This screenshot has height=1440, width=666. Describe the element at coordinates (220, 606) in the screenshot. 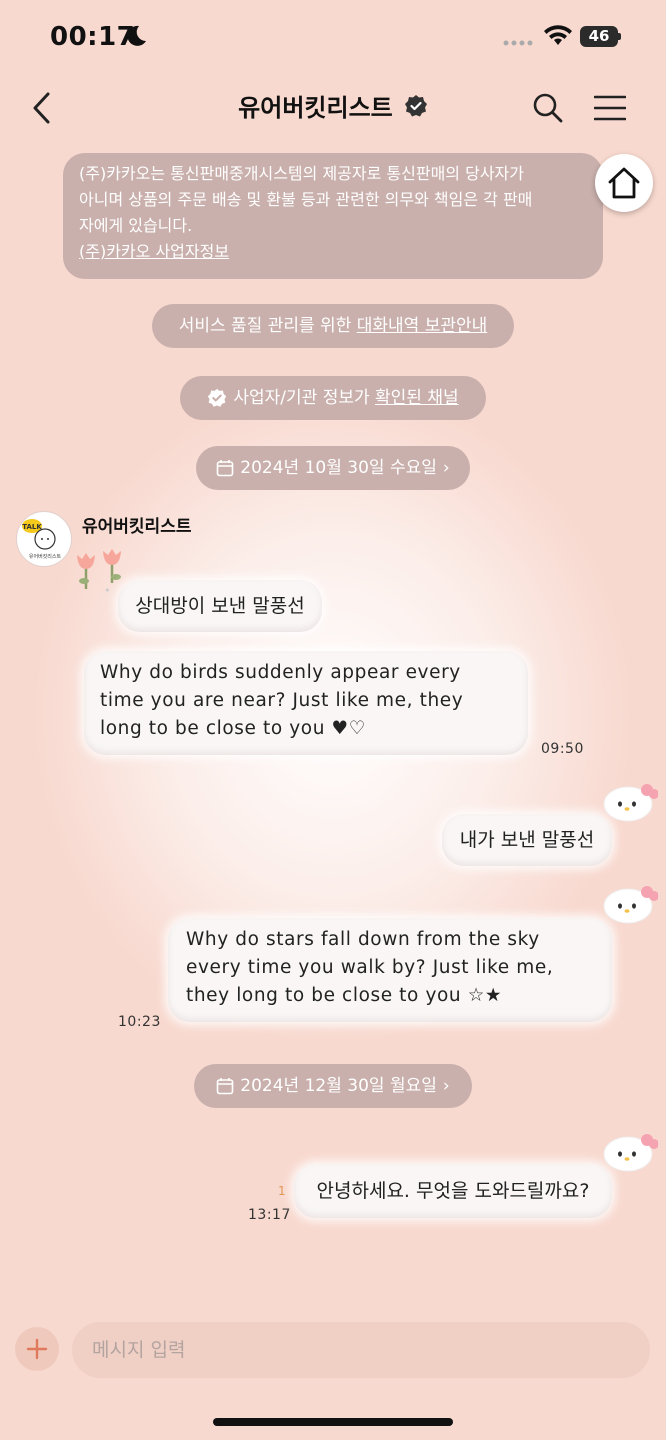

I see `received-message: 상대방이 보낸 말풍선` at that location.